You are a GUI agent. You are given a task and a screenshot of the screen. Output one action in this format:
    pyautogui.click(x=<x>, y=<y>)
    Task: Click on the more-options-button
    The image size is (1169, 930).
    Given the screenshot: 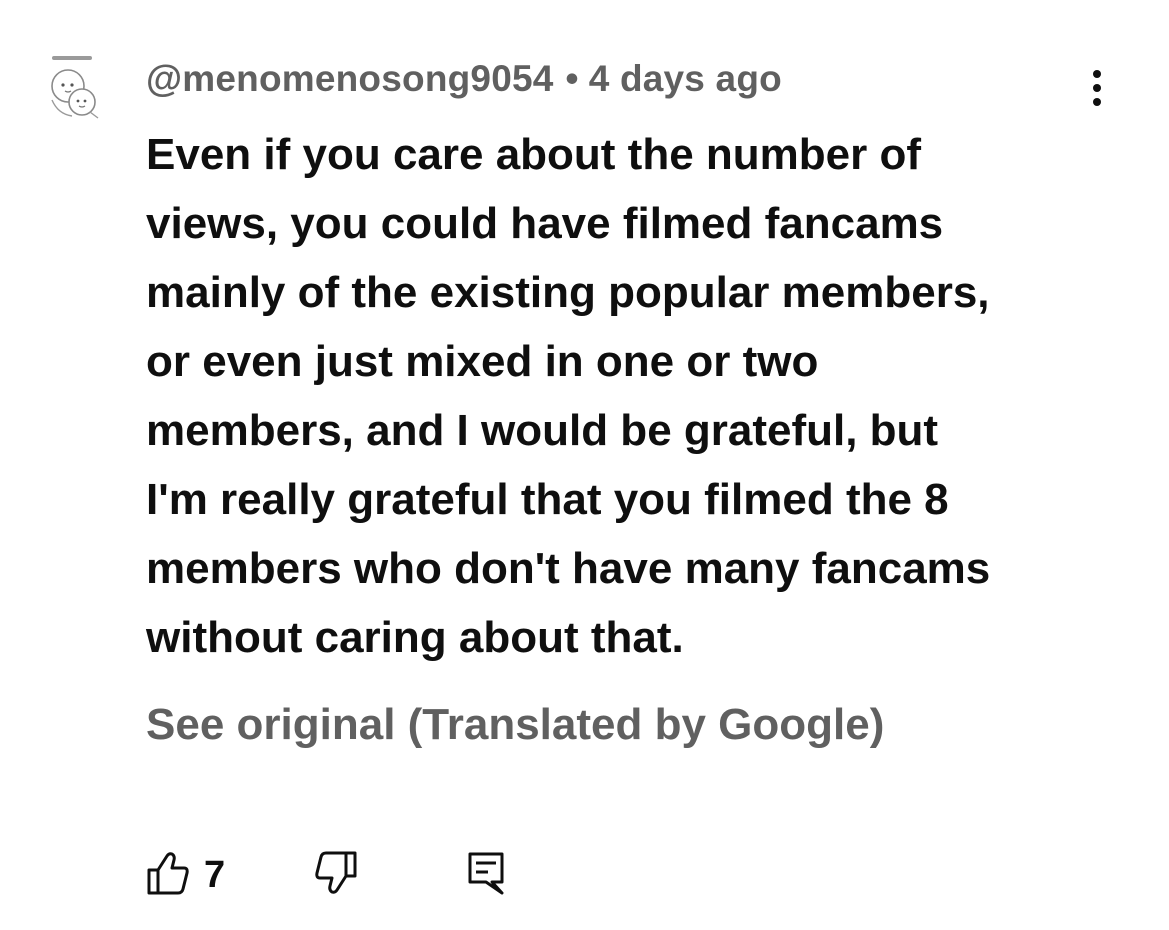 What is the action you would take?
    pyautogui.click(x=1098, y=88)
    